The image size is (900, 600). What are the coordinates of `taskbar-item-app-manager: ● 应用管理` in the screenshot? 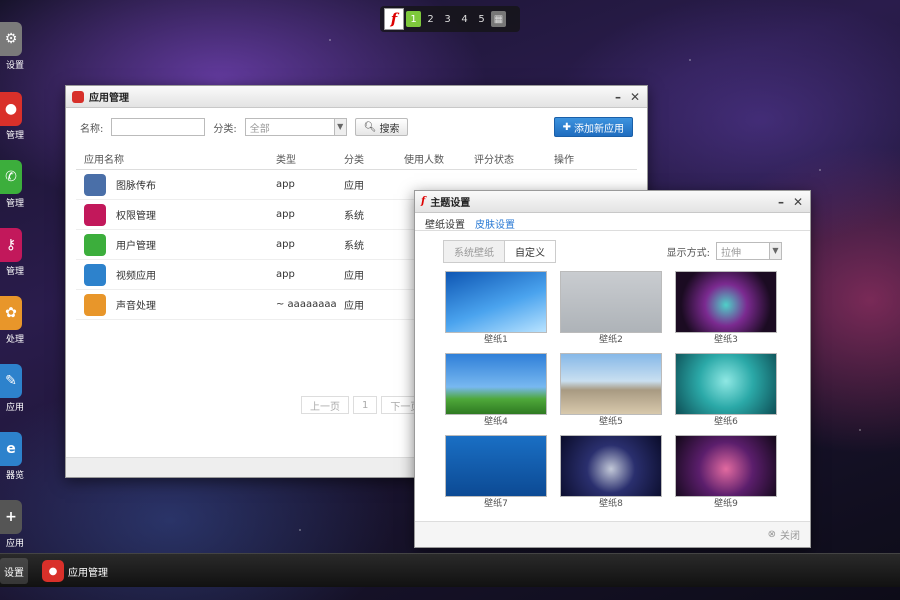 It's located at (75, 571).